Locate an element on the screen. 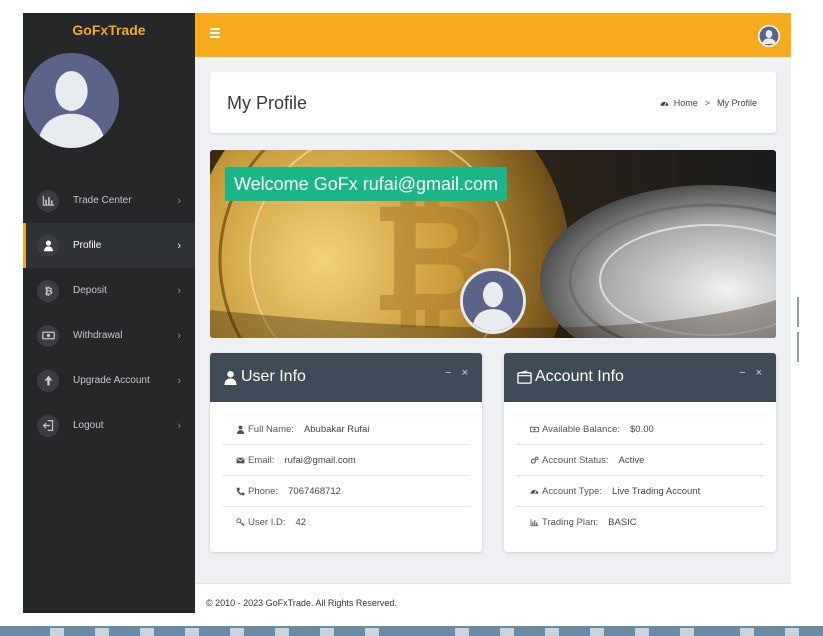  info-value: 42 is located at coordinates (301, 522).